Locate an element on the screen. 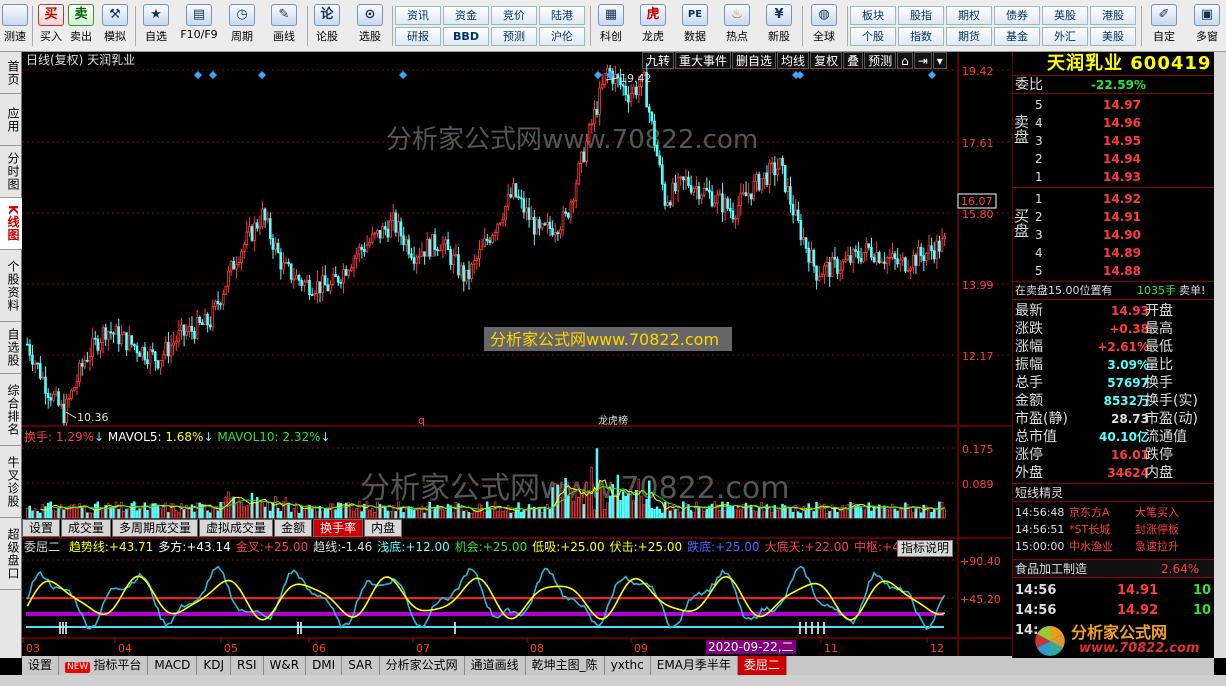 This screenshot has width=1226, height=686. research-button: 研报 is located at coordinates (418, 36).